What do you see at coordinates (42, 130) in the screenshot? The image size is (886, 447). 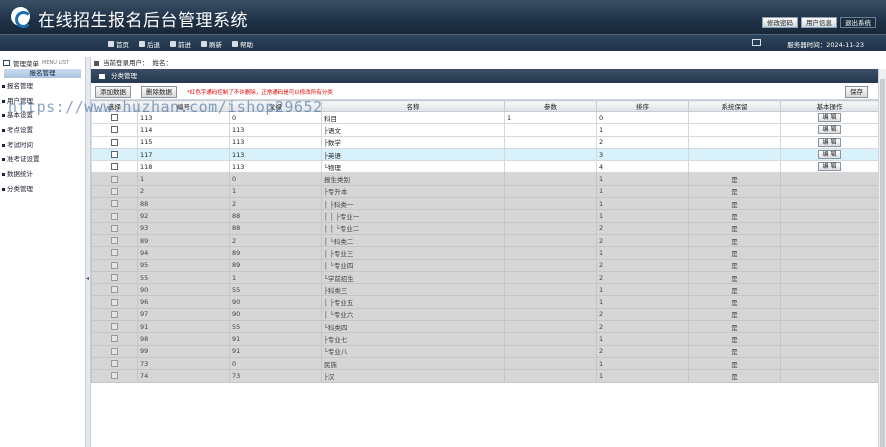 I see `sidebar-item-3: 考点设置` at bounding box center [42, 130].